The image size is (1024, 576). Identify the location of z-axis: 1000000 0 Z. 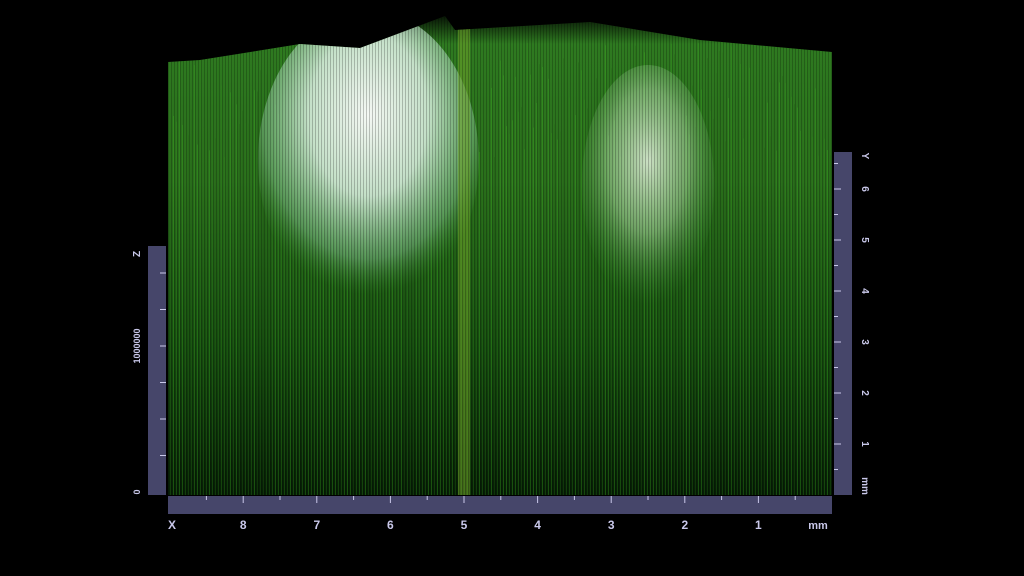
(149, 370).